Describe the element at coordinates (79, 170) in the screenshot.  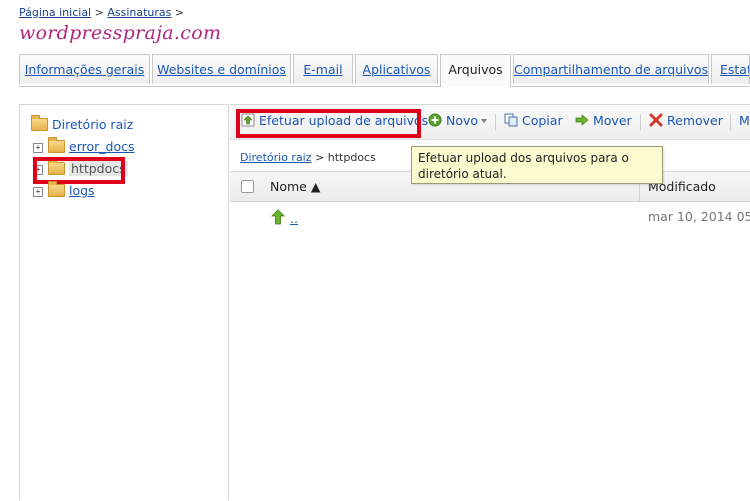
I see `httpdocs-highlight-box` at that location.